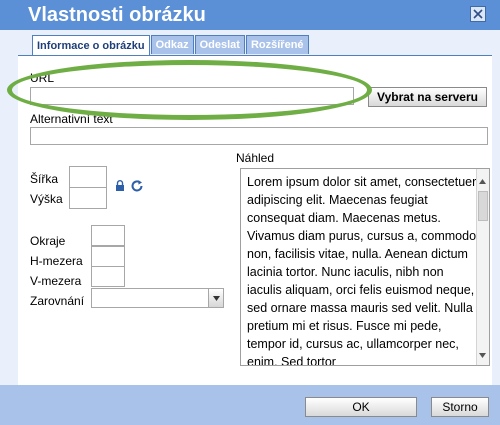 The width and height of the screenshot is (500, 425). What do you see at coordinates (120, 186) in the screenshot?
I see `lock-icon` at bounding box center [120, 186].